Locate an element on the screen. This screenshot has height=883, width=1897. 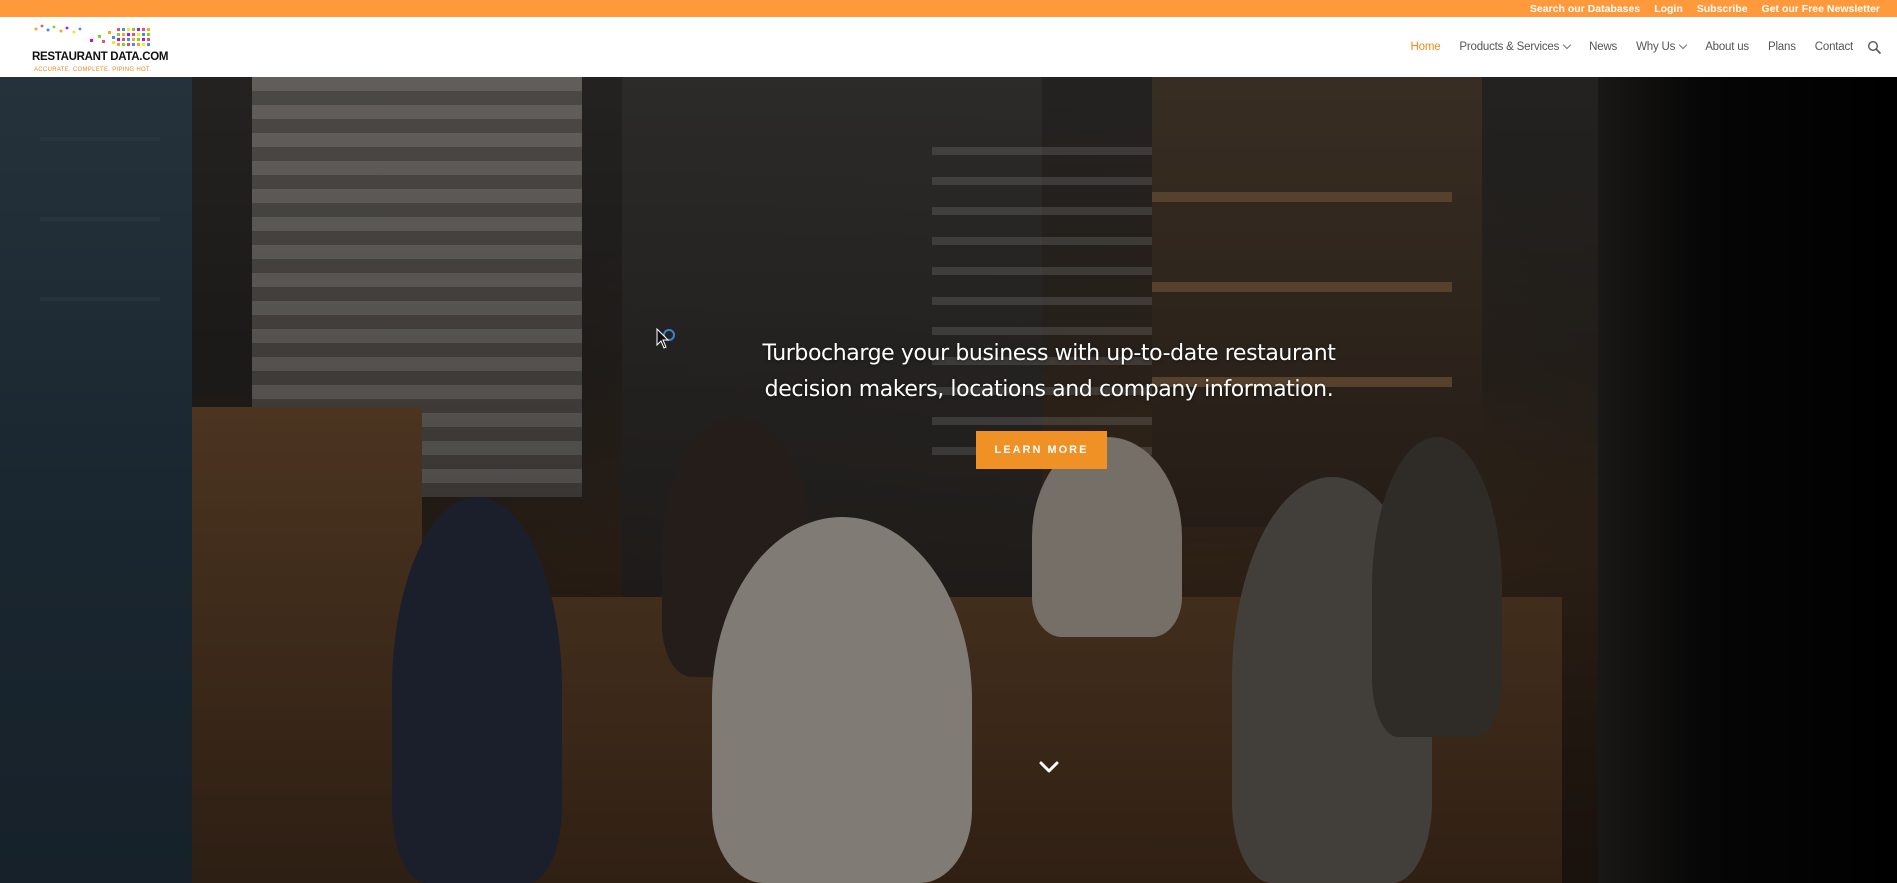
nav-item-news: News is located at coordinates (1603, 47).